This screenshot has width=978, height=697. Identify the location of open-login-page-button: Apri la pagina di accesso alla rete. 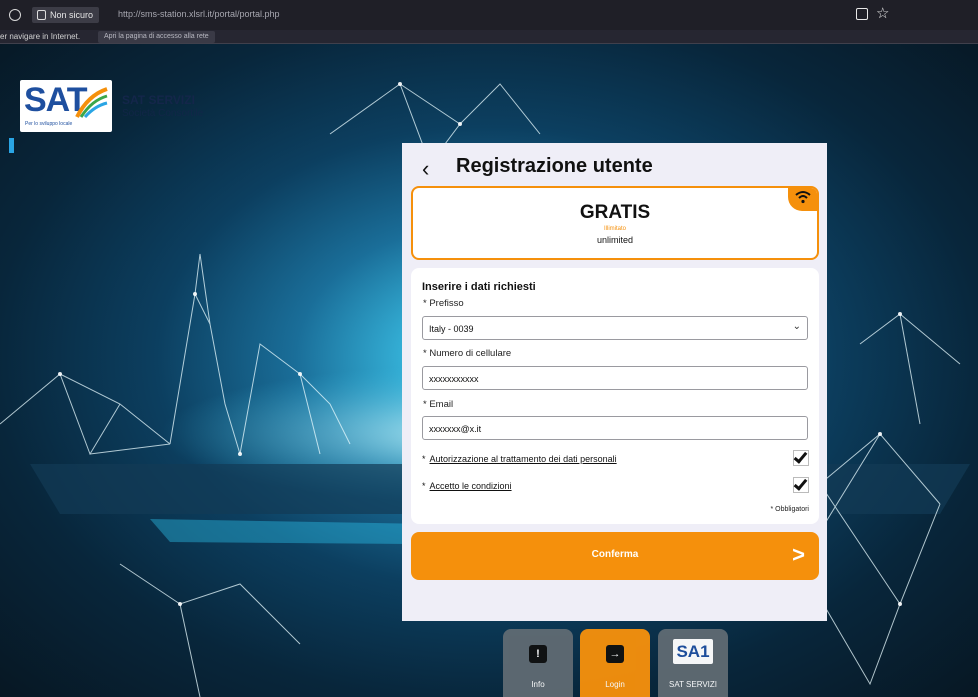
(156, 37).